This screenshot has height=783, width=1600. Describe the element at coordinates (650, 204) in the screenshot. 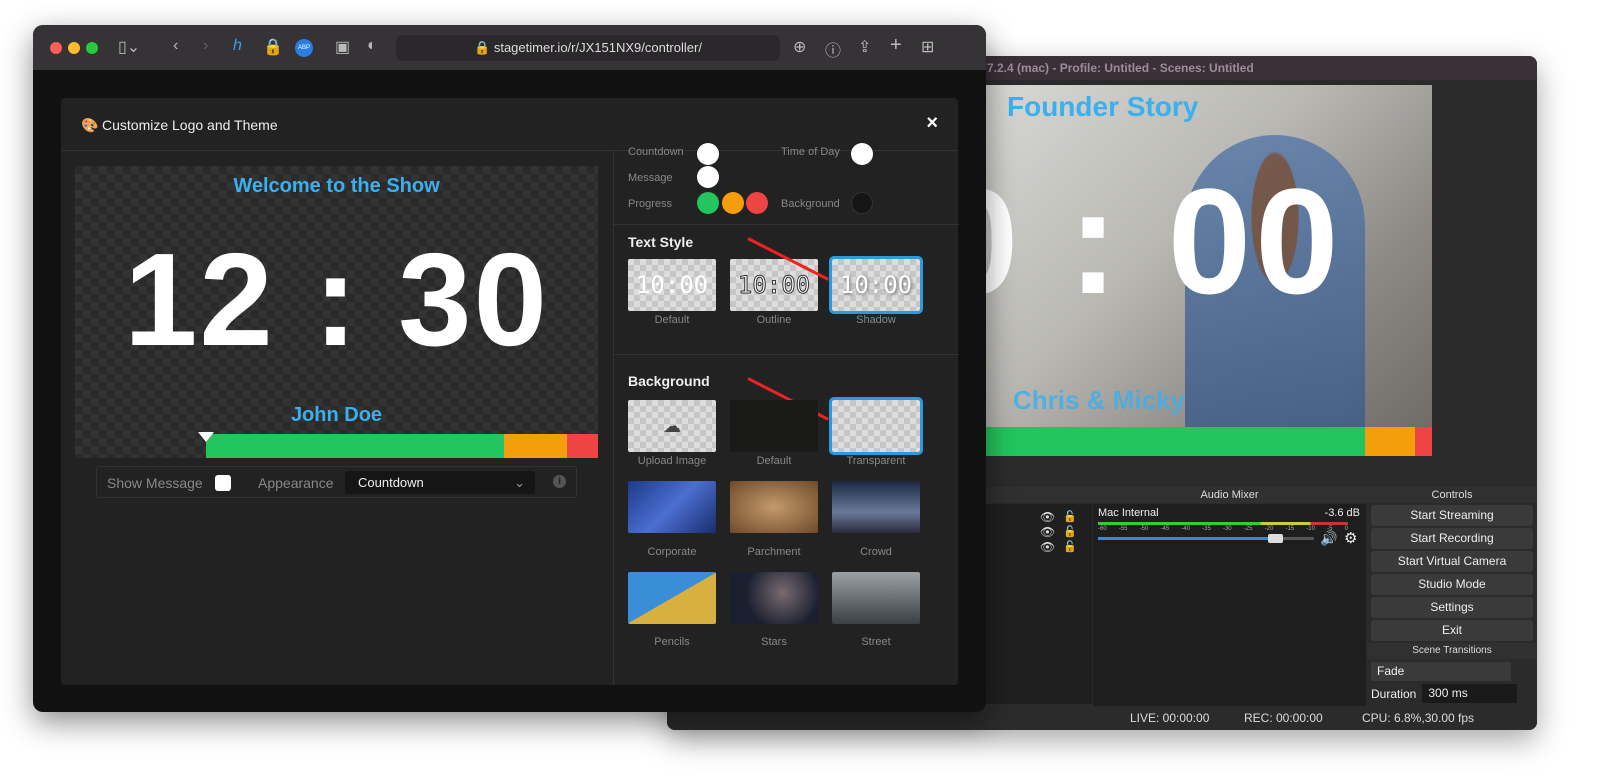

I see `progress-color-label: Progress` at that location.